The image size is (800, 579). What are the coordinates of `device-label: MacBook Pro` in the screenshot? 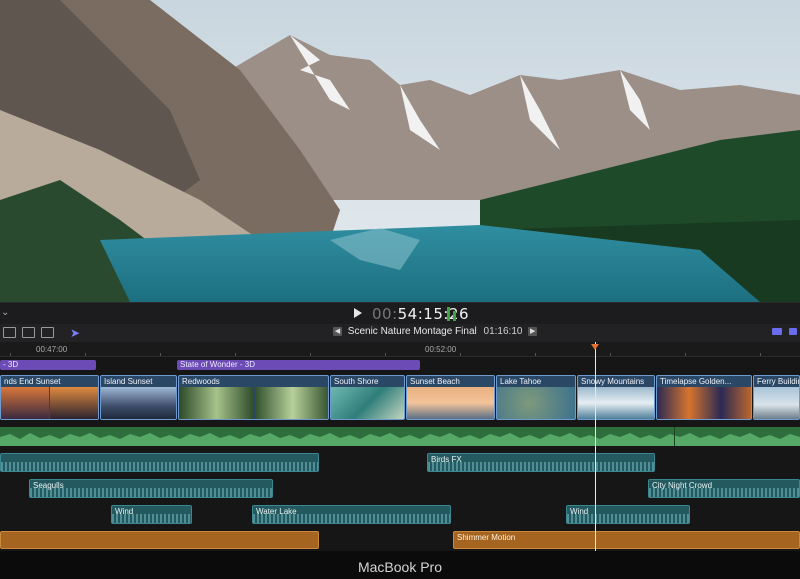 It's located at (400, 567).